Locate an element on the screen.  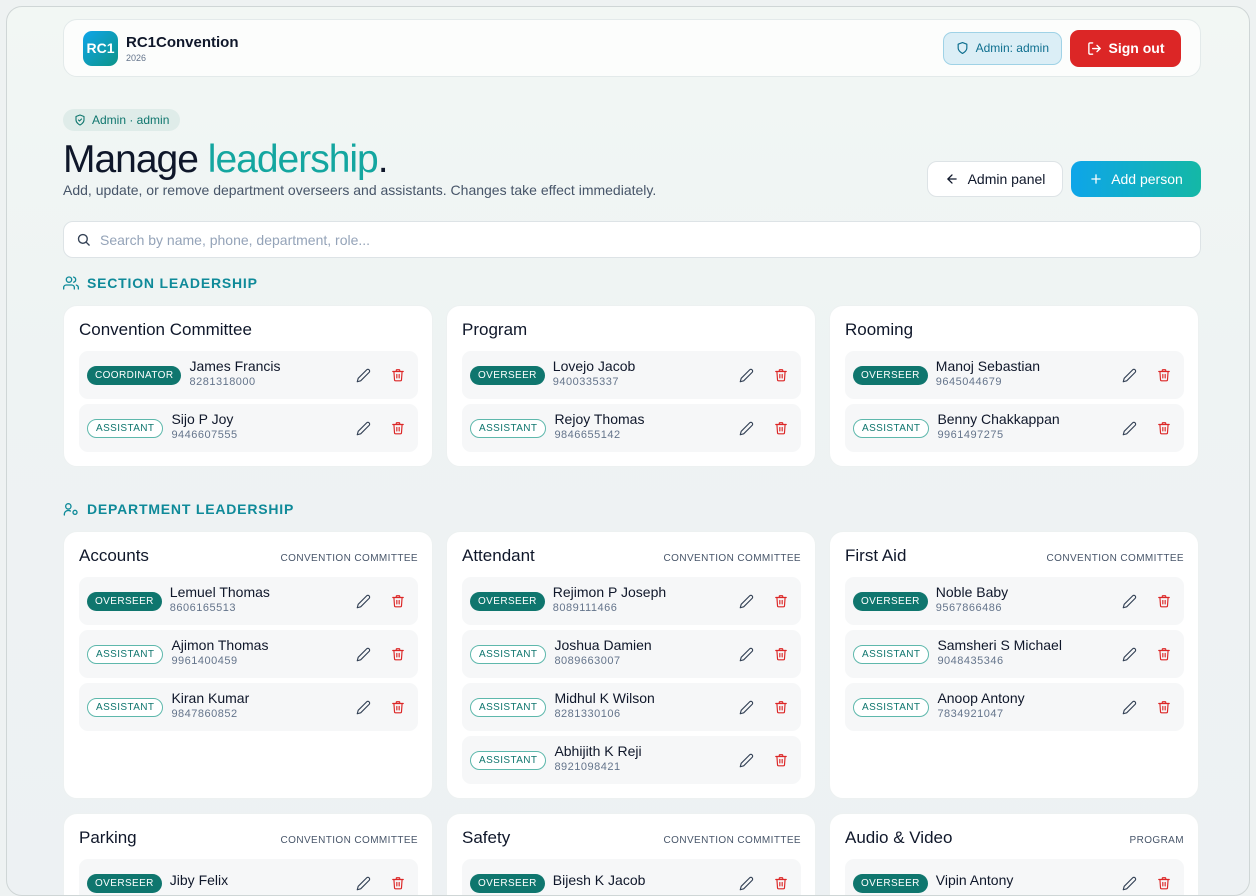
person-row: ASSISTANT Anoop Antony 7834921047 is located at coordinates (1014, 707).